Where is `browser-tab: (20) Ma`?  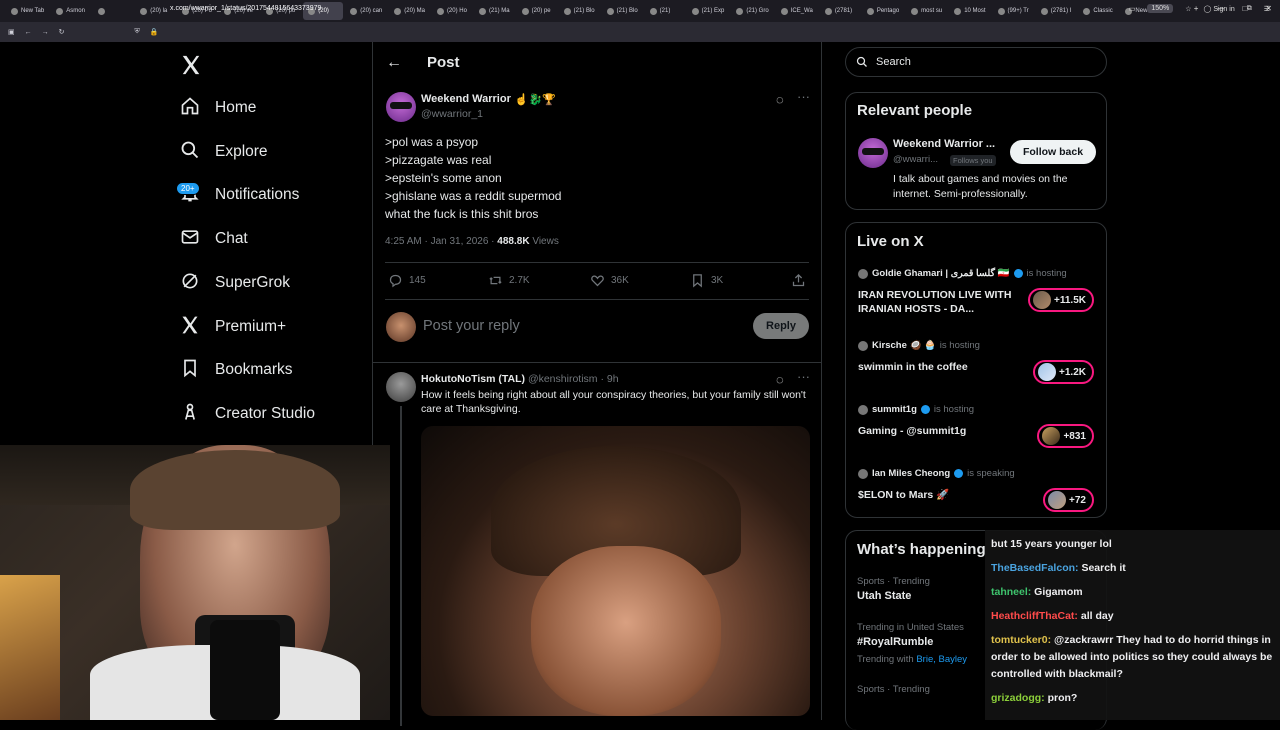 browser-tab: (20) Ma is located at coordinates (409, 11).